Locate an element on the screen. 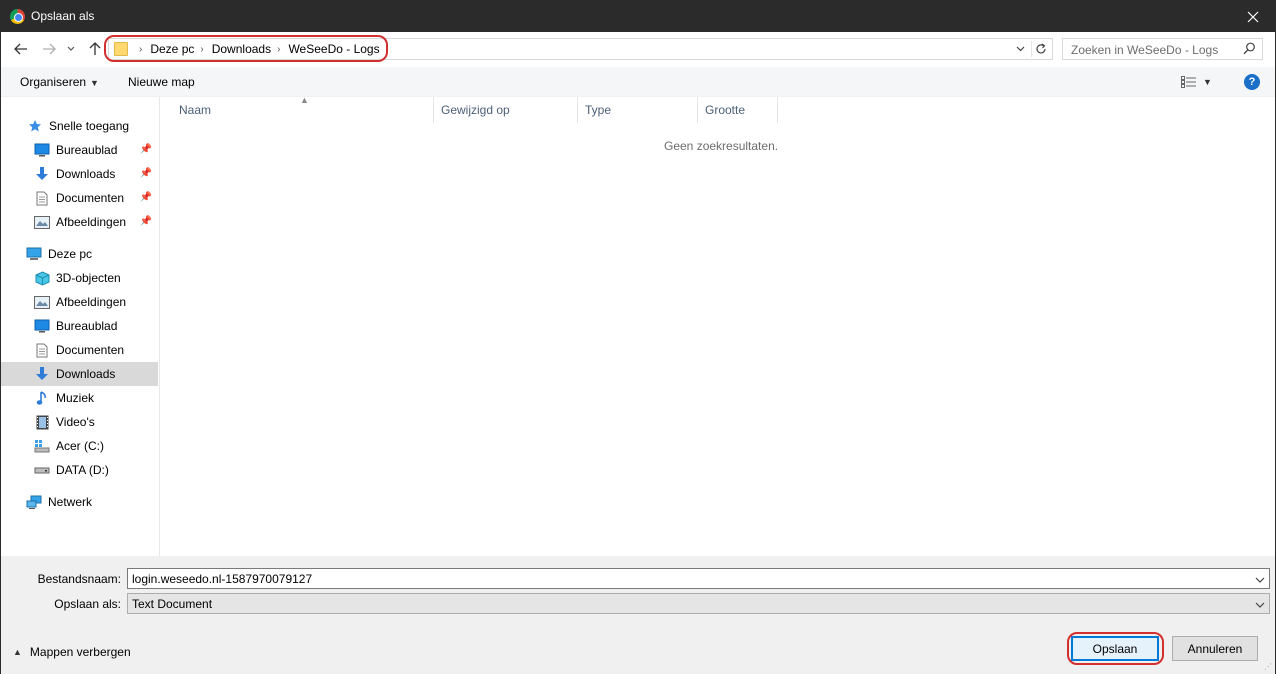 The image size is (1276, 674). arrow-right-icon is located at coordinates (49, 49).